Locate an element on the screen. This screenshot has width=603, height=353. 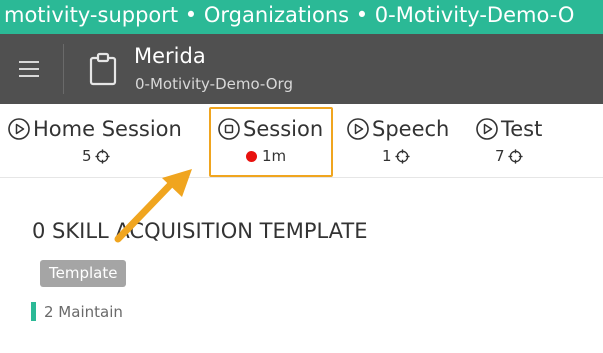
tab-speech: Speech 1 is located at coordinates (402, 141).